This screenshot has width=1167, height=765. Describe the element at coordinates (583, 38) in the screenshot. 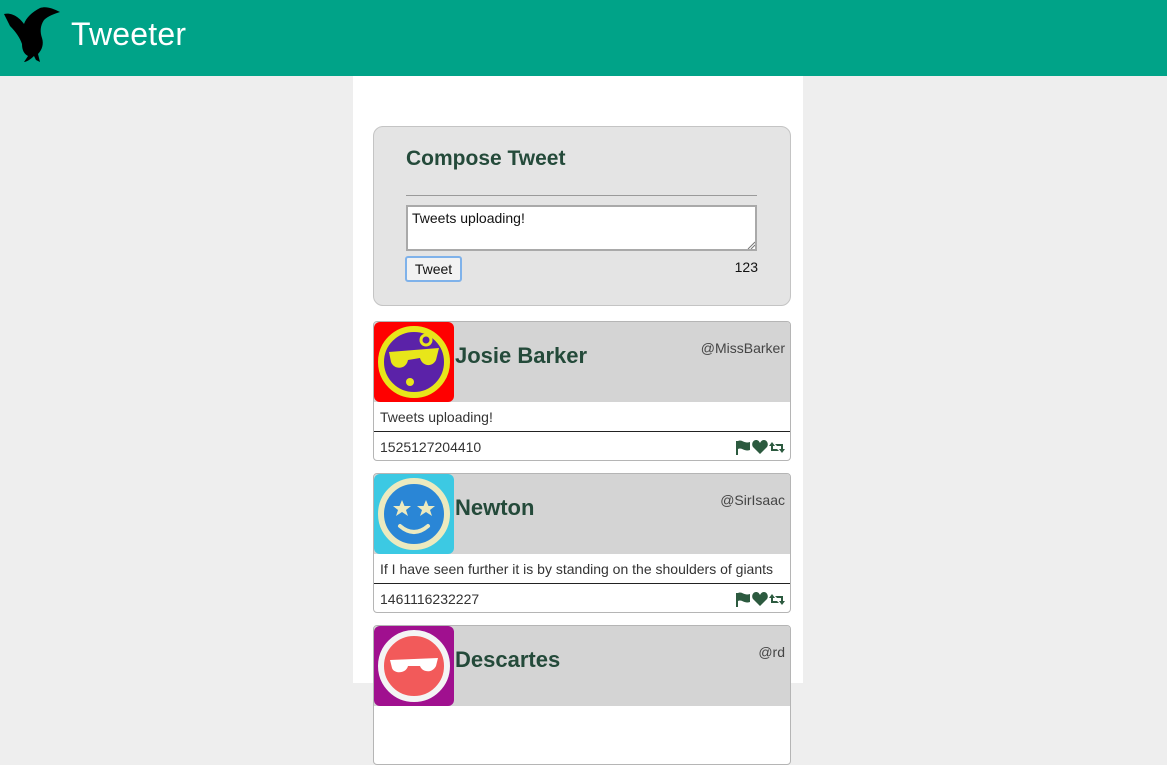

I see `nav-bar: Tweeter` at that location.